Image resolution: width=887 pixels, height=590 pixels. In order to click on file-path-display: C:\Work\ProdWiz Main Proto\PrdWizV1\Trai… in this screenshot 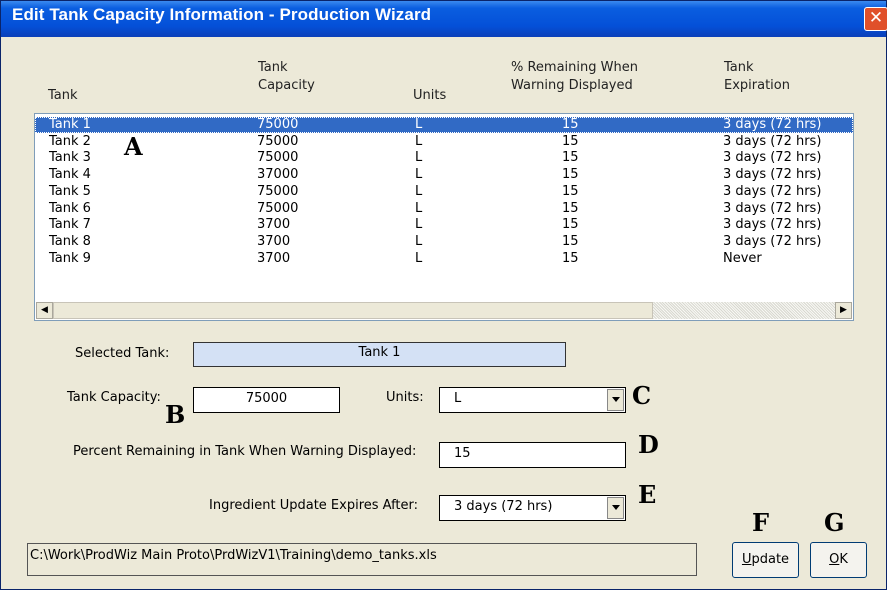, I will do `click(362, 559)`.